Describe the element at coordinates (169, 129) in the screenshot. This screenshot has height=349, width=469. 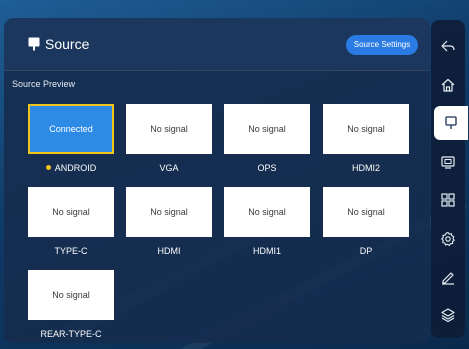
I see `source-tile-vga: No signal` at that location.